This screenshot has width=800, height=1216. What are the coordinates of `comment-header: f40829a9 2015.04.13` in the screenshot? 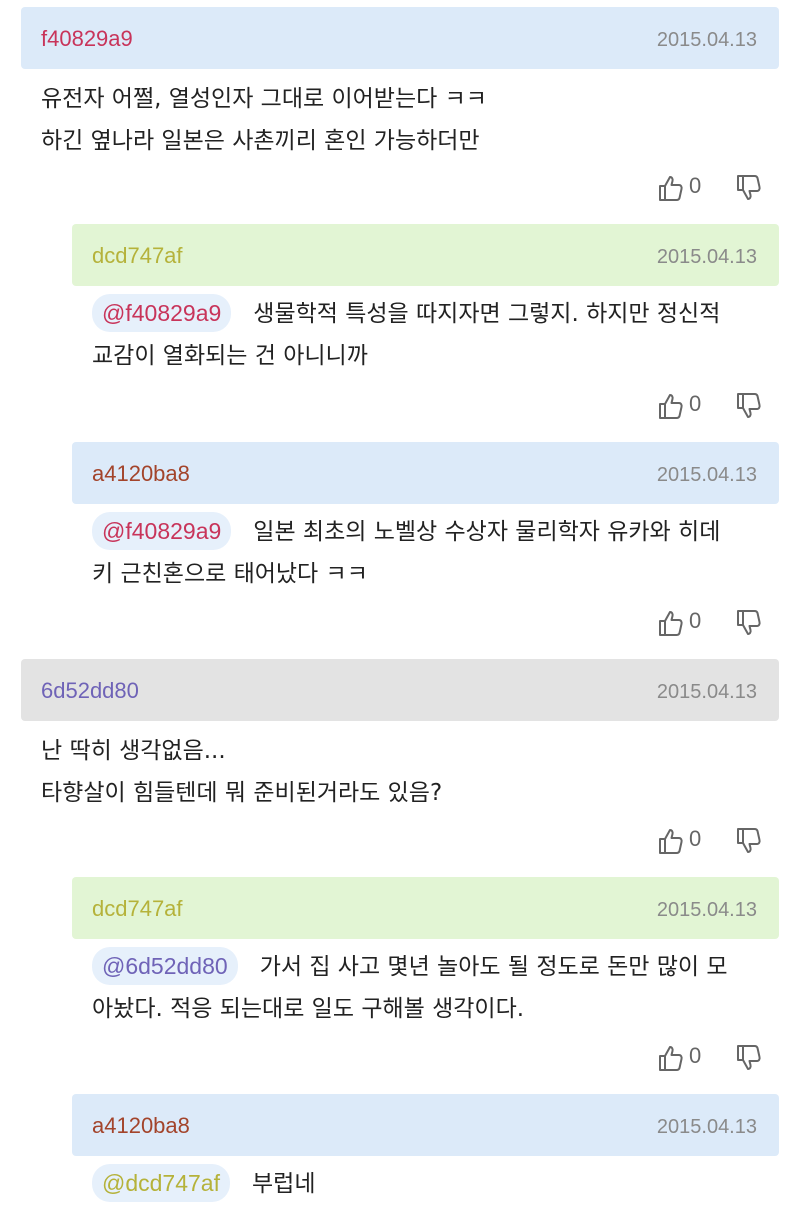 It's located at (400, 38).